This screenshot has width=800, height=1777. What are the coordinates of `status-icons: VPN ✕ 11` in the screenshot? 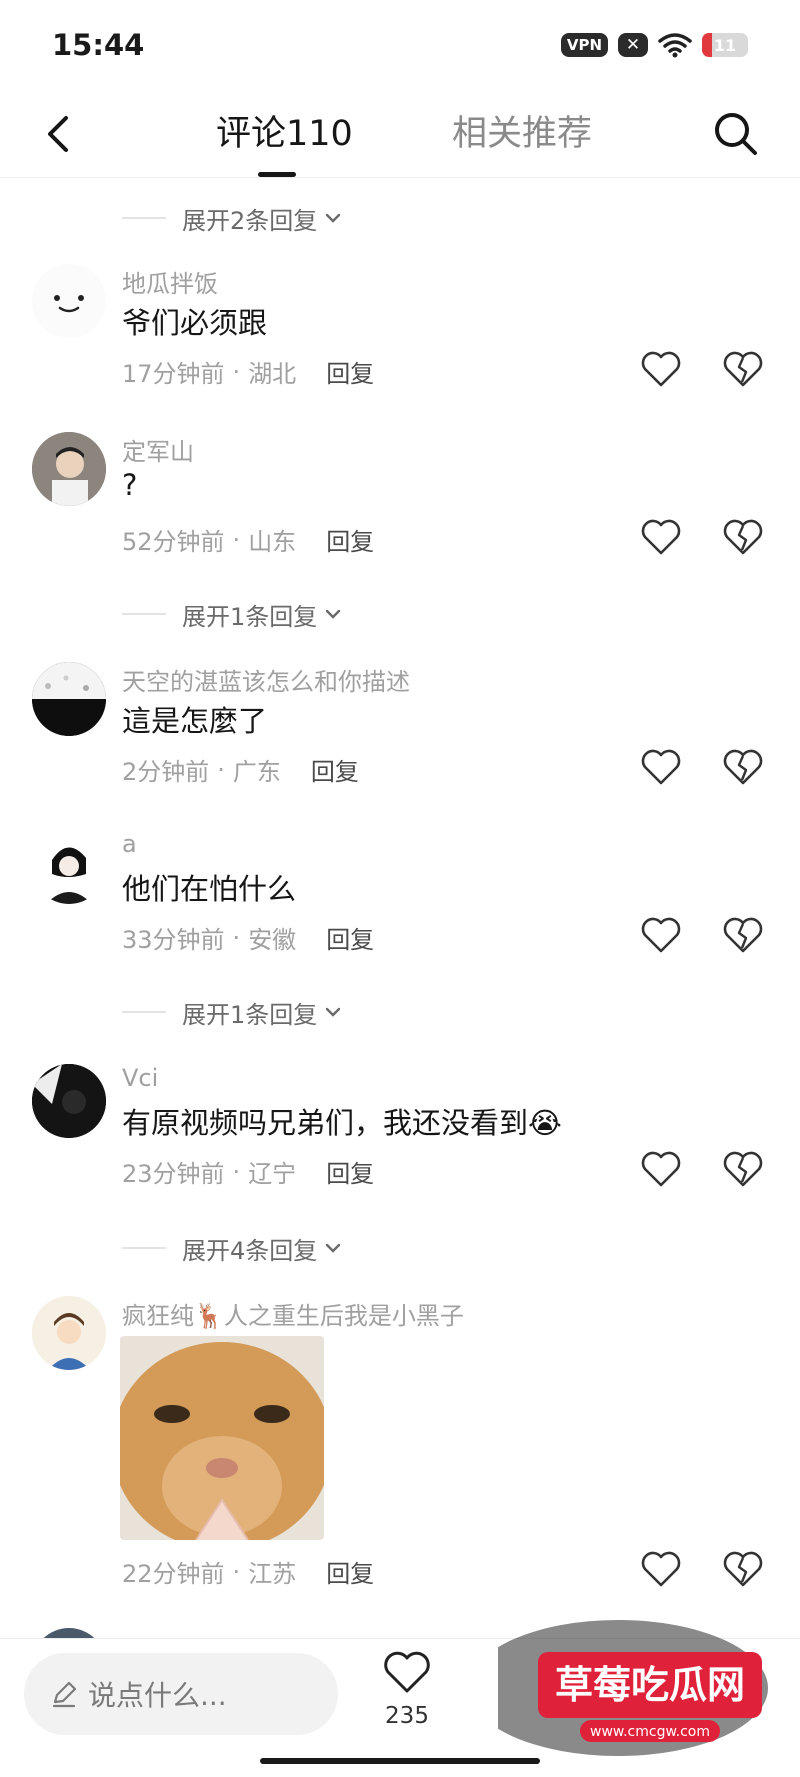 It's located at (654, 45).